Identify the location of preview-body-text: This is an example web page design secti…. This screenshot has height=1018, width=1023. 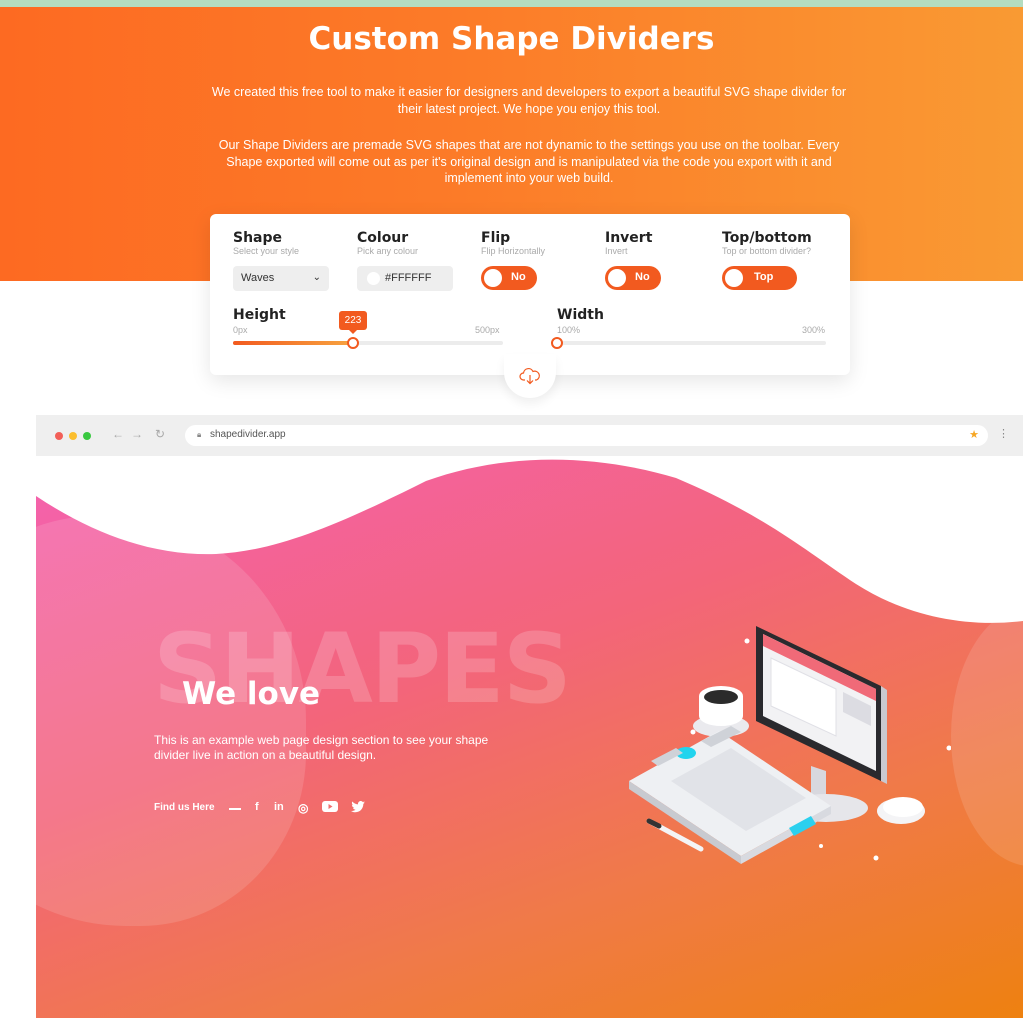
(321, 747).